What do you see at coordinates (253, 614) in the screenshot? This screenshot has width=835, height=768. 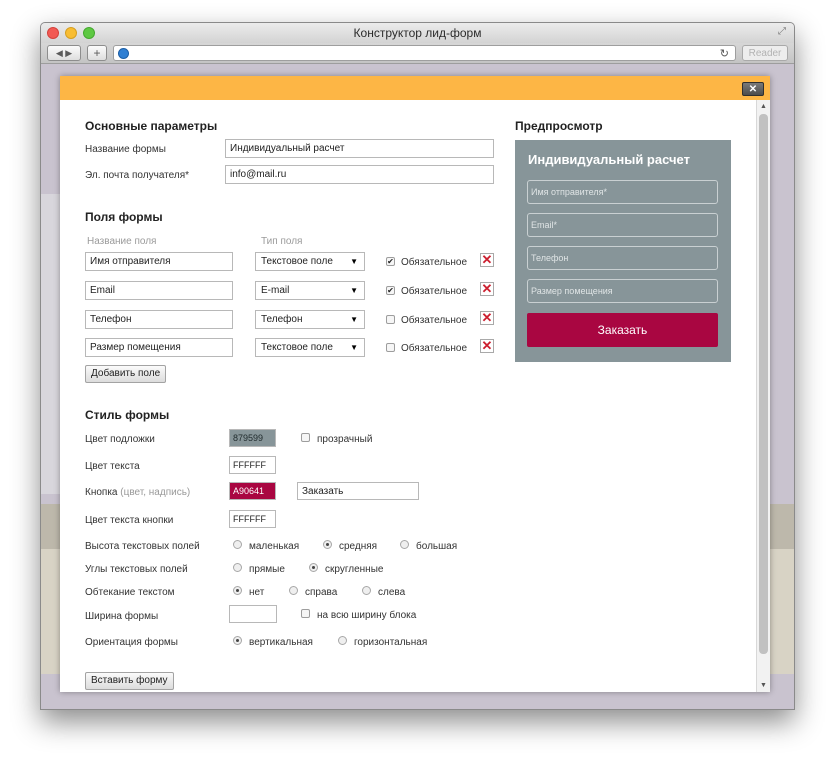 I see `form-width-input` at bounding box center [253, 614].